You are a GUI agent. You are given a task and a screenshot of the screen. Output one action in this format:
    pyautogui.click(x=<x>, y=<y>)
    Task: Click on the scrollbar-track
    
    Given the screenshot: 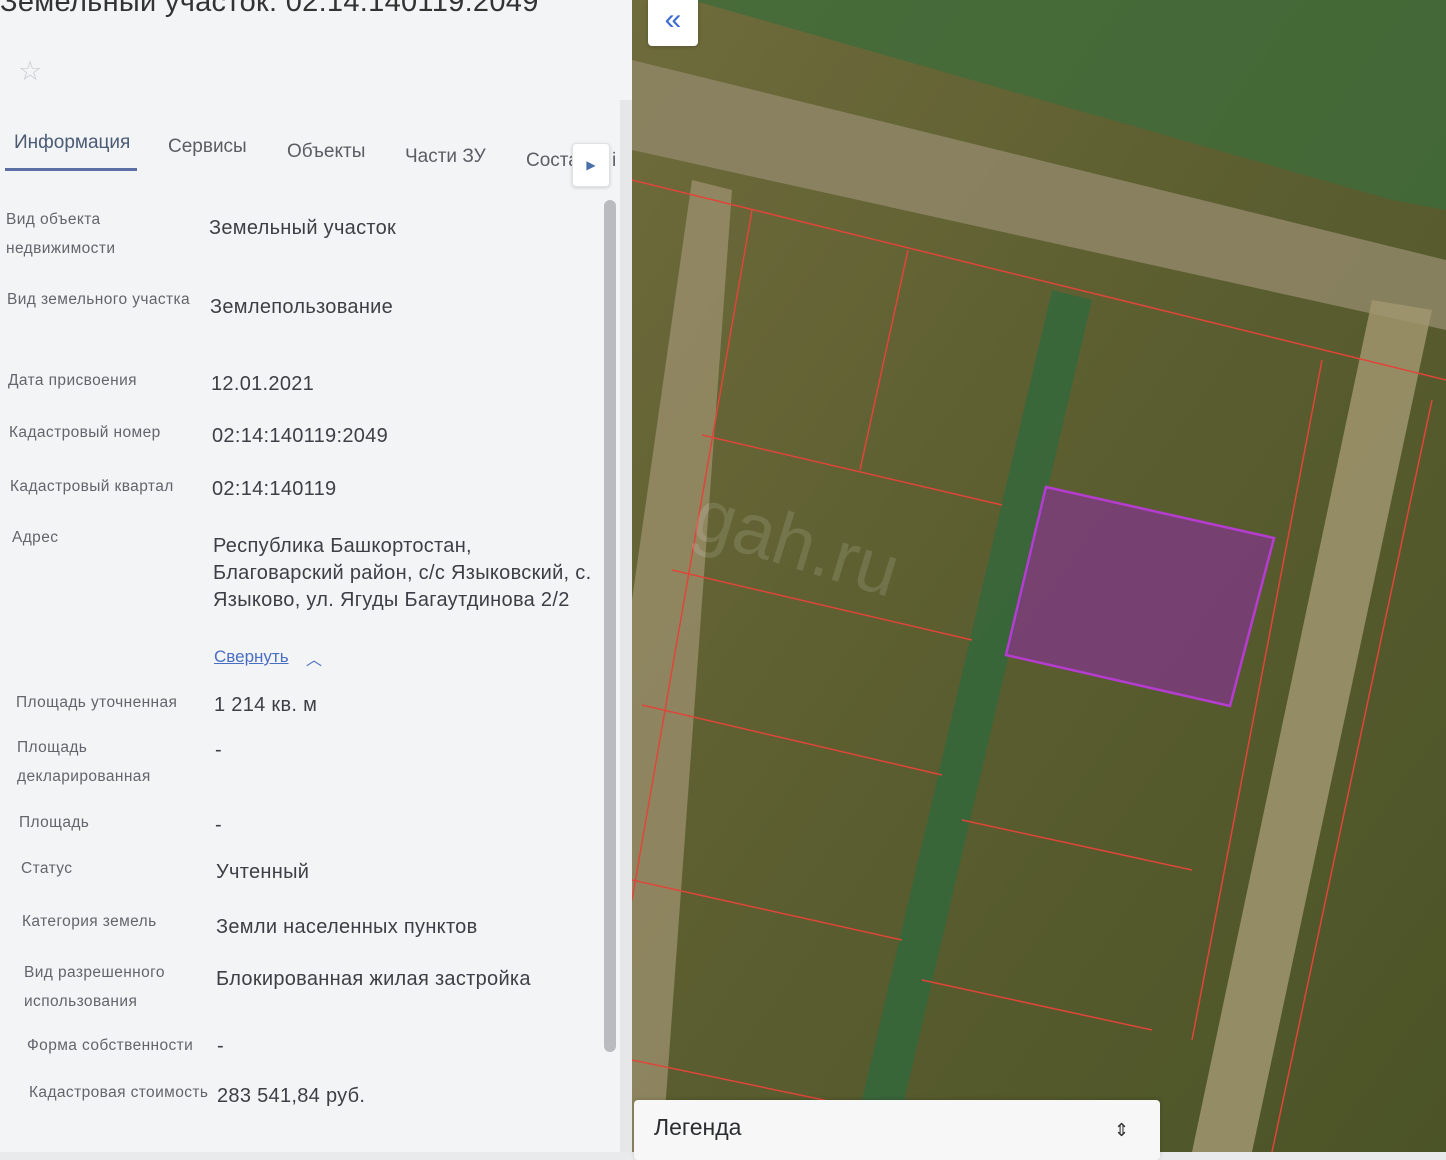 What is the action you would take?
    pyautogui.click(x=626, y=626)
    